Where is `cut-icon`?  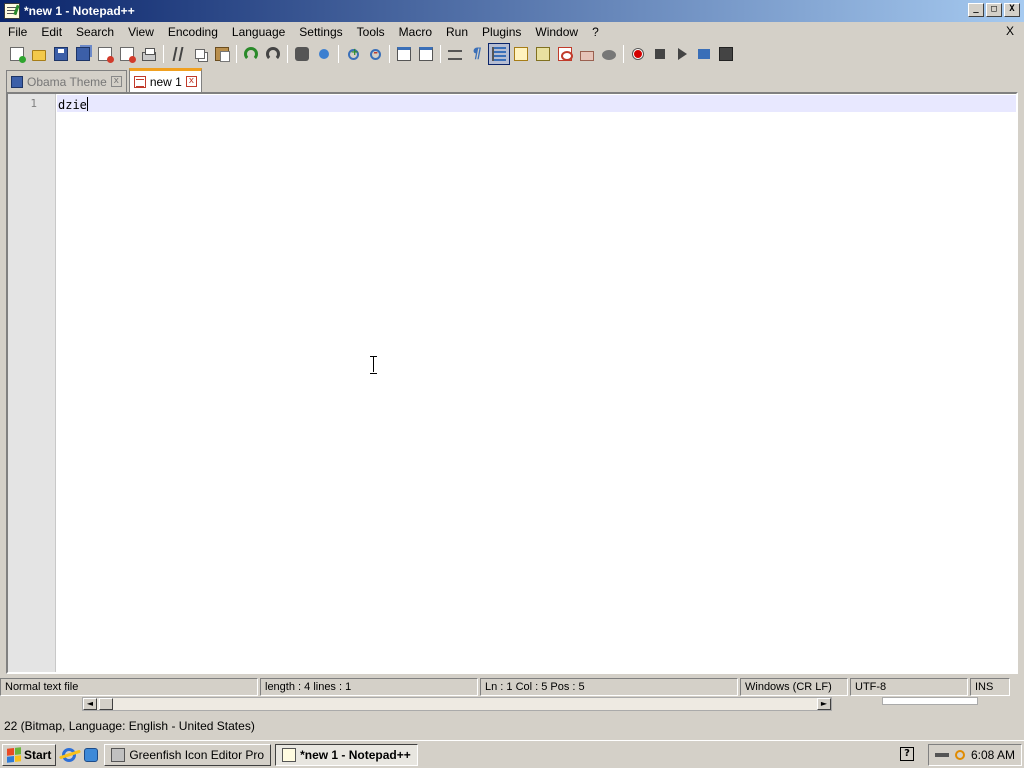 cut-icon is located at coordinates (178, 54).